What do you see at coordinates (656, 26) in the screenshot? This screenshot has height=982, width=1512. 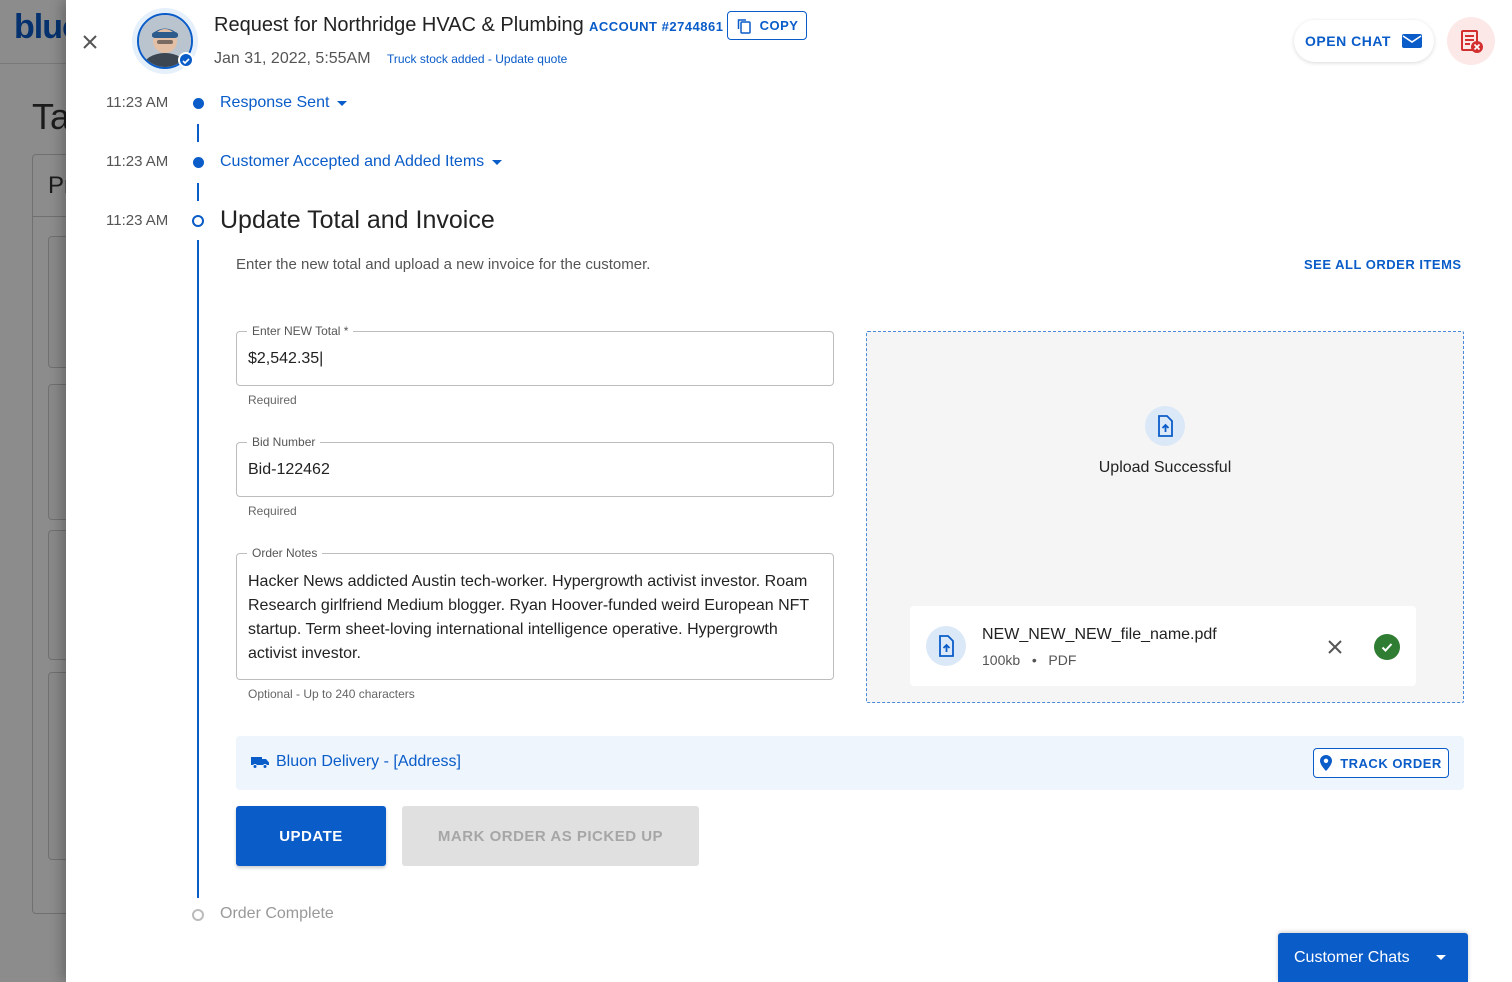 I see `account-number: ACCOUNT #2744861` at bounding box center [656, 26].